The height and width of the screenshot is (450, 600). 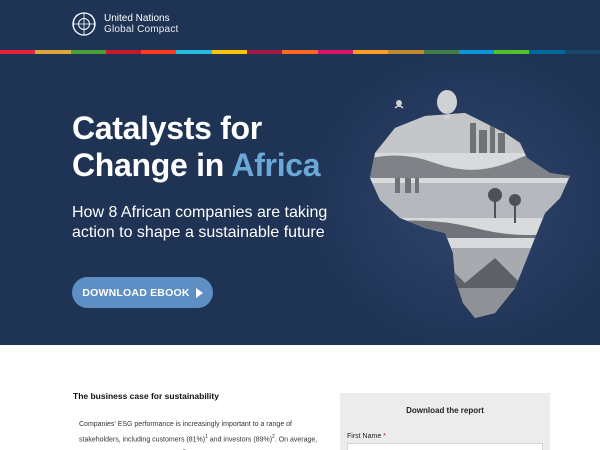 I want to click on sdg-color-bar, so click(x=300, y=52).